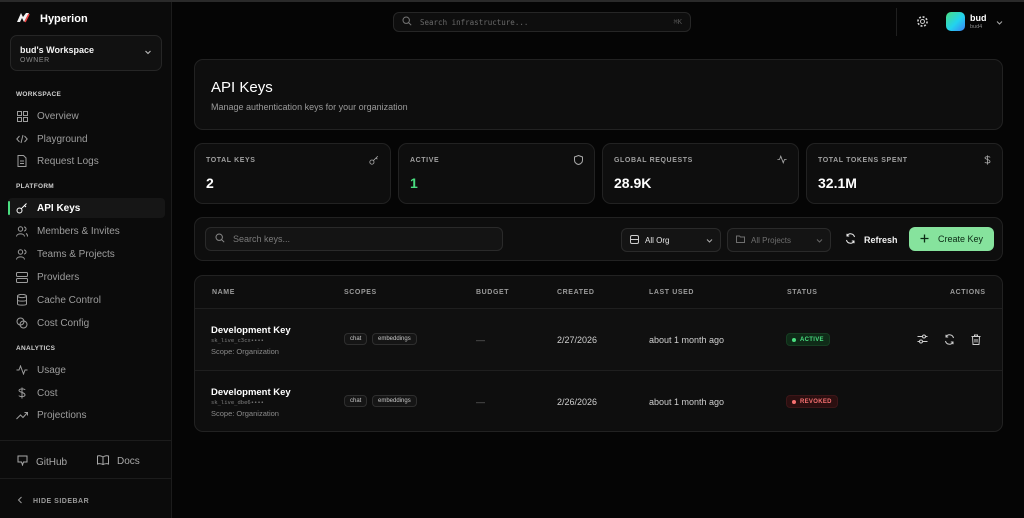 This screenshot has width=1024, height=518. What do you see at coordinates (9, 208) in the screenshot?
I see `active-indicator` at bounding box center [9, 208].